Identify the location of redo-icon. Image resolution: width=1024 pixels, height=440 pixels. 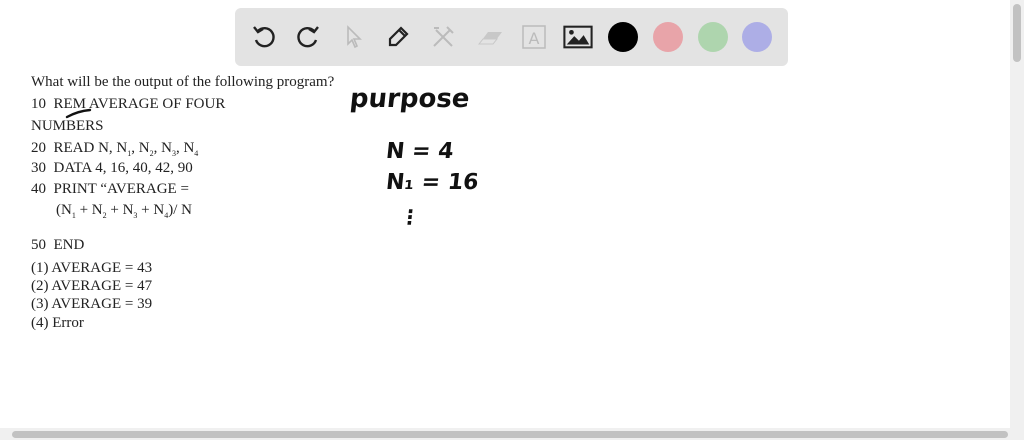
(308, 37).